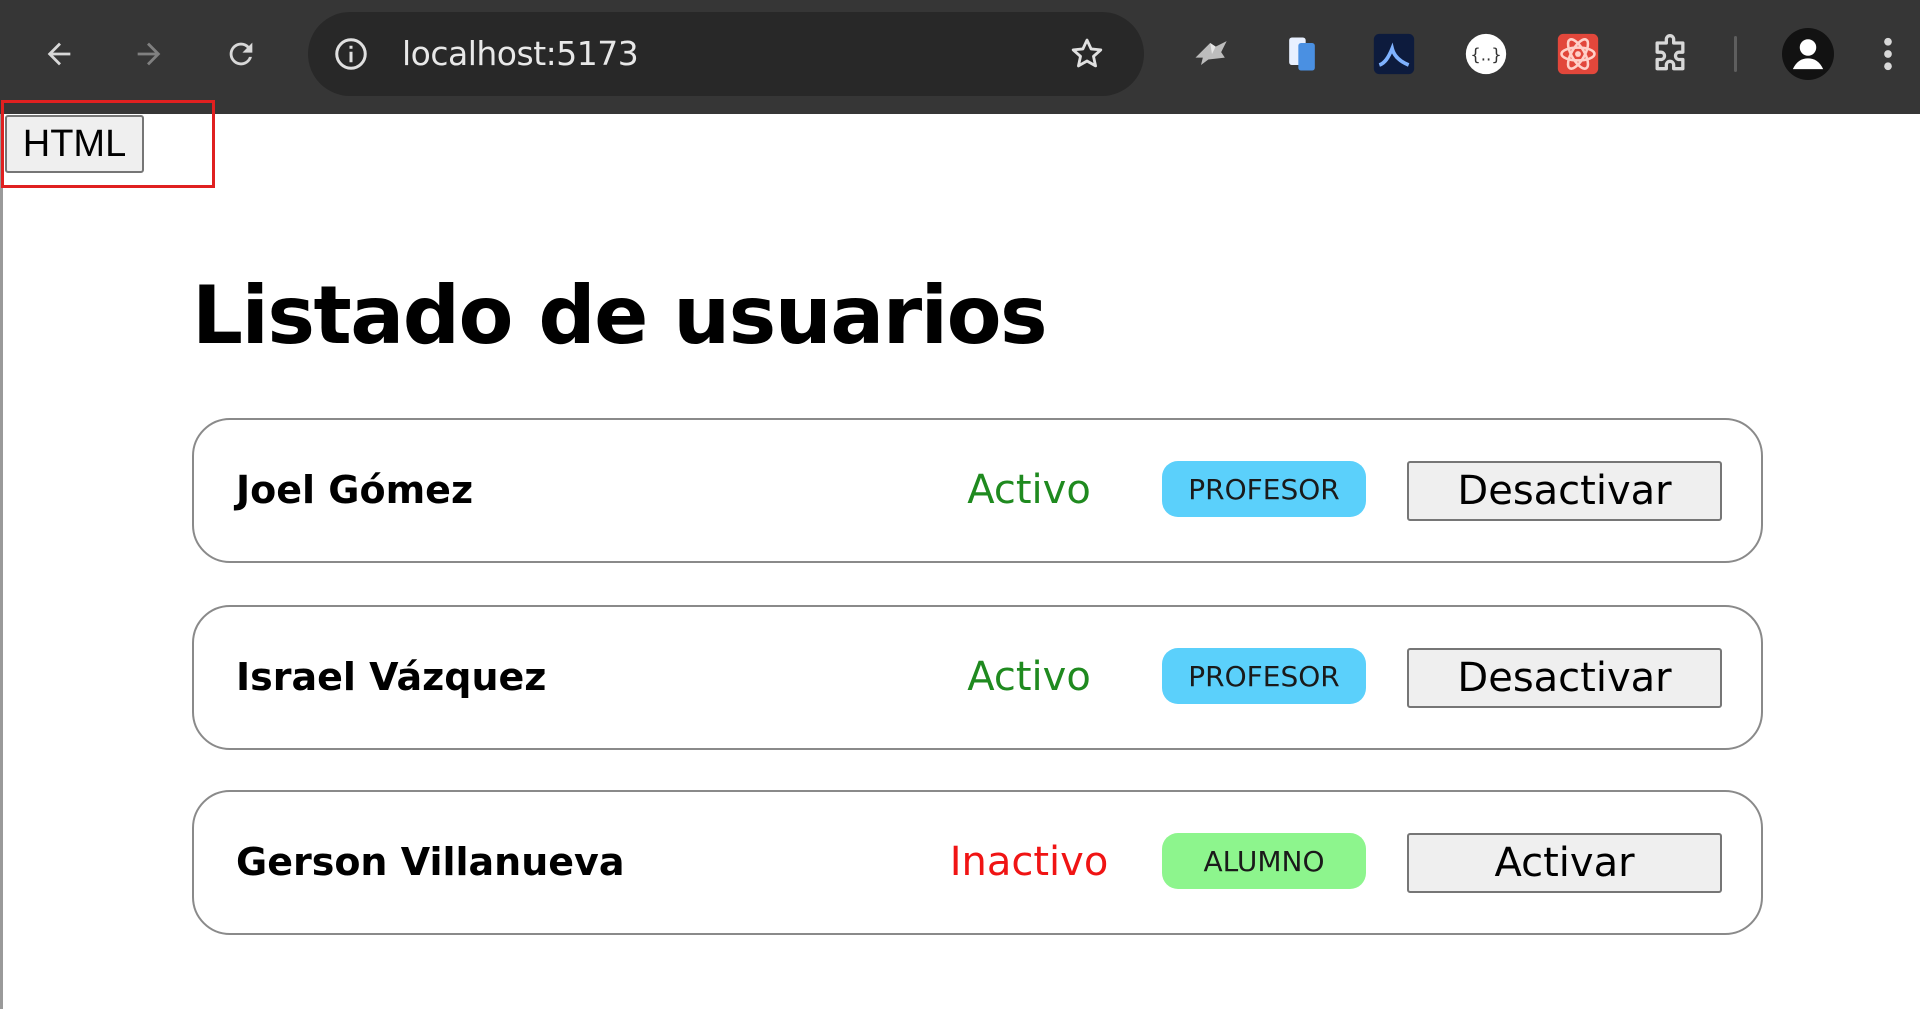 Image resolution: width=1920 pixels, height=1009 pixels. I want to click on bird-extension-icon, so click(1212, 54).